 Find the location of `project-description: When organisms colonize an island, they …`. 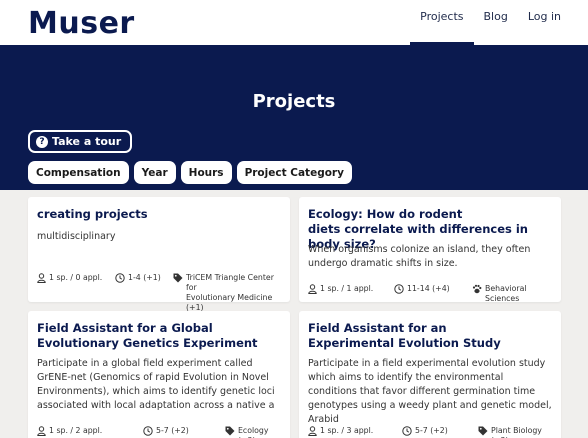

project-description: When organisms colonize an island, they … is located at coordinates (419, 256).